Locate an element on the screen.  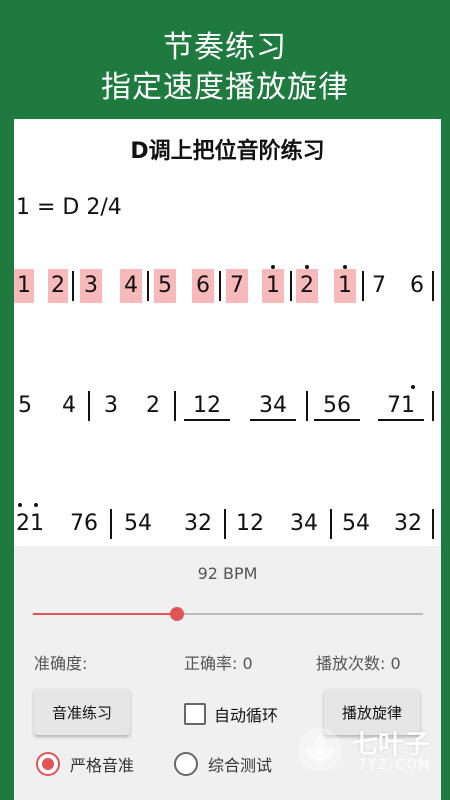
auto-loop-label: 自动循环 is located at coordinates (246, 715).